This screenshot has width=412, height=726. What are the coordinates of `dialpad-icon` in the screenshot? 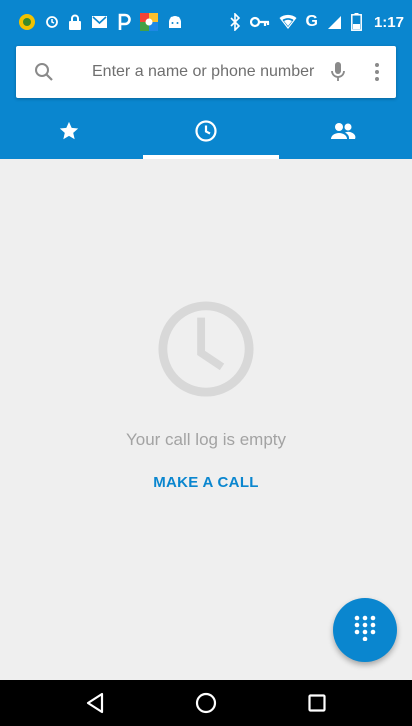 It's located at (365, 630).